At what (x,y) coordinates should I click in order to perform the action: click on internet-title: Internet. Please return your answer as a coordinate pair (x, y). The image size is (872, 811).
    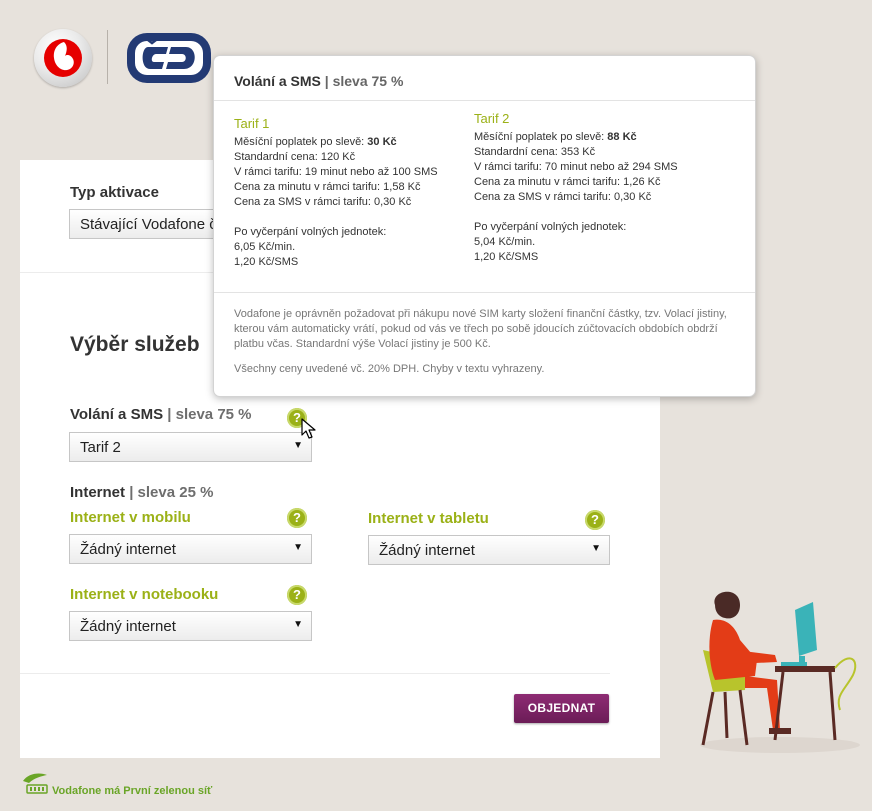
    Looking at the image, I should click on (98, 492).